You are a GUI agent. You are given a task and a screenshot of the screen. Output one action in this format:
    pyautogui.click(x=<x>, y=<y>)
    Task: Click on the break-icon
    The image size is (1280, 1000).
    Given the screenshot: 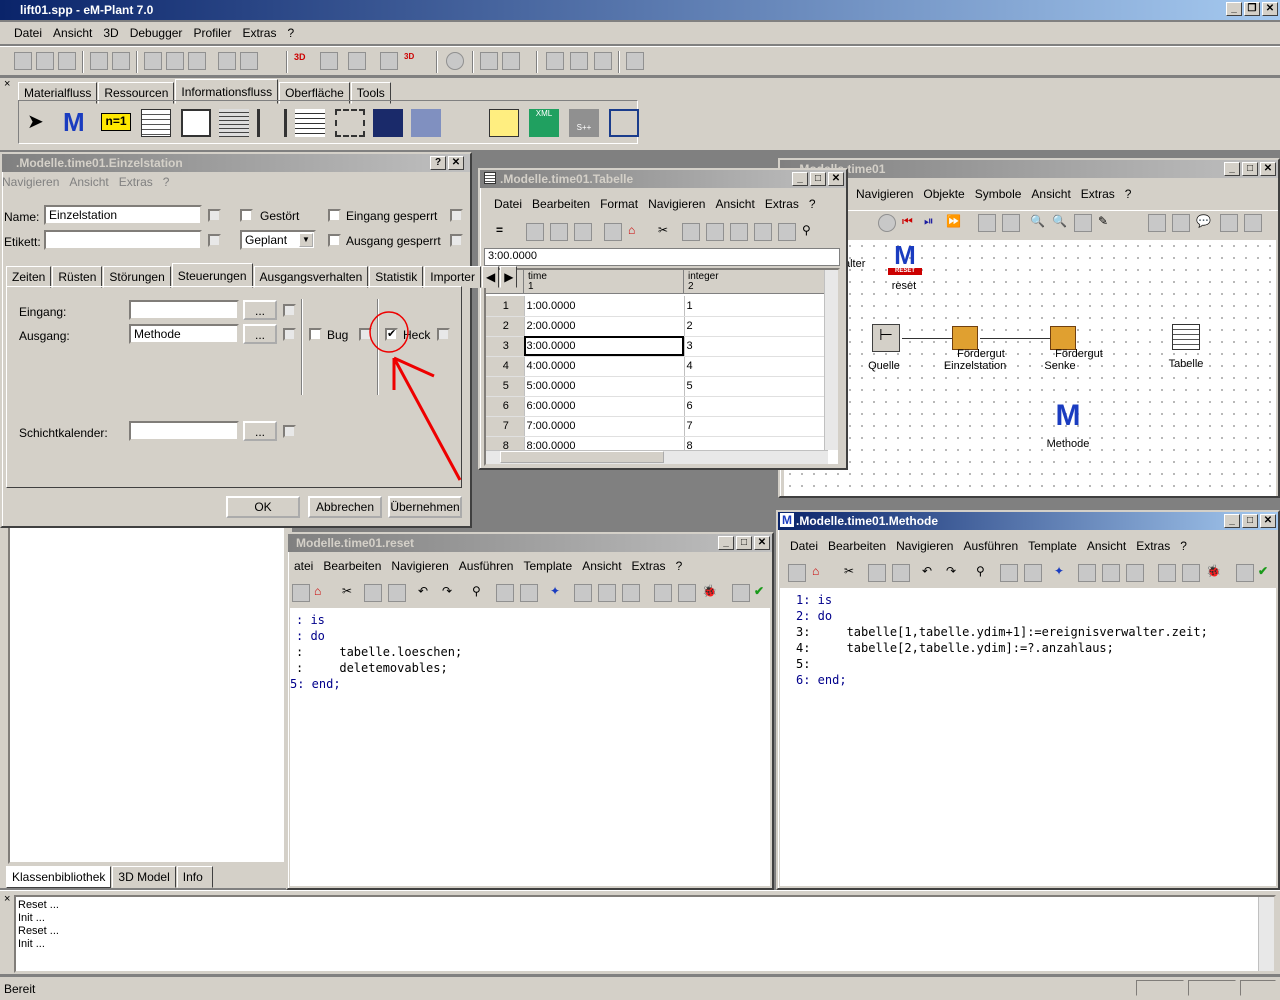 What is the action you would take?
    pyautogui.click(x=583, y=593)
    